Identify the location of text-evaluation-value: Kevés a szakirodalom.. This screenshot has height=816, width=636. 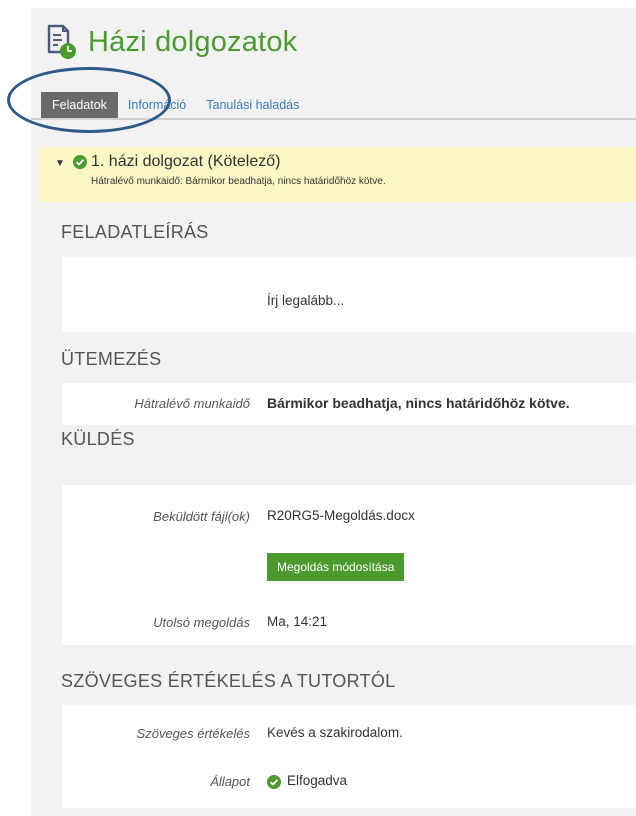
(335, 732).